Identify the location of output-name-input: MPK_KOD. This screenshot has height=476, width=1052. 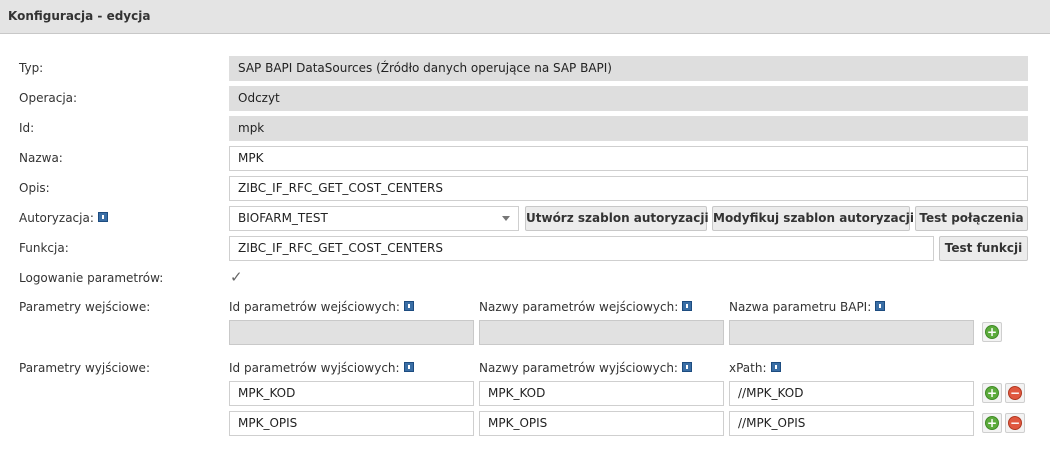
(601, 393).